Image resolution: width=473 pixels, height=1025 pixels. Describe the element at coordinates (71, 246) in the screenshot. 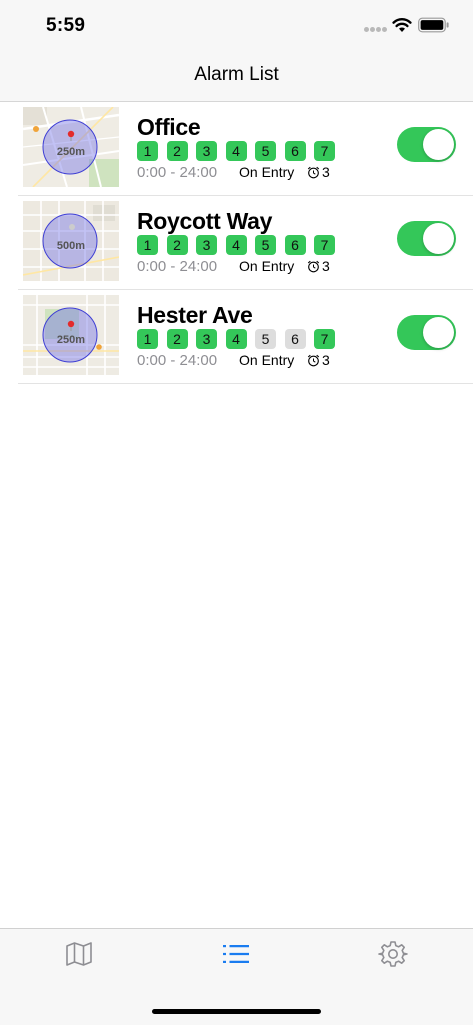

I see `radius-label: 500m` at that location.